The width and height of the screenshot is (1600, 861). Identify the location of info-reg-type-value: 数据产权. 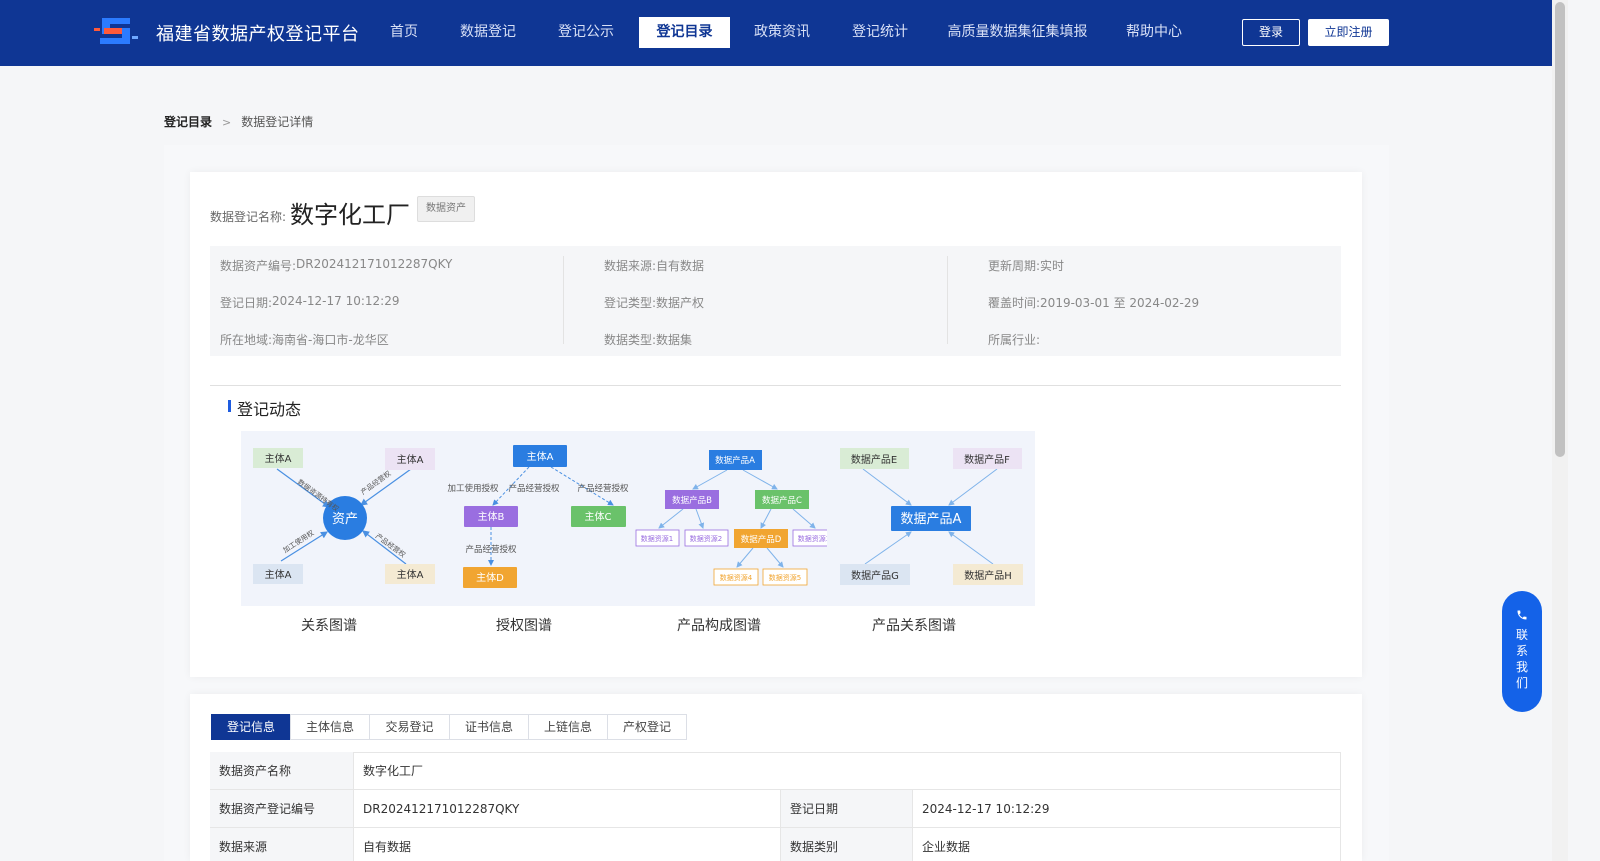
(680, 303).